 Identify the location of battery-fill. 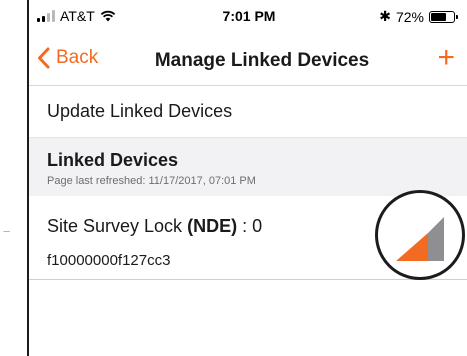
(438, 16).